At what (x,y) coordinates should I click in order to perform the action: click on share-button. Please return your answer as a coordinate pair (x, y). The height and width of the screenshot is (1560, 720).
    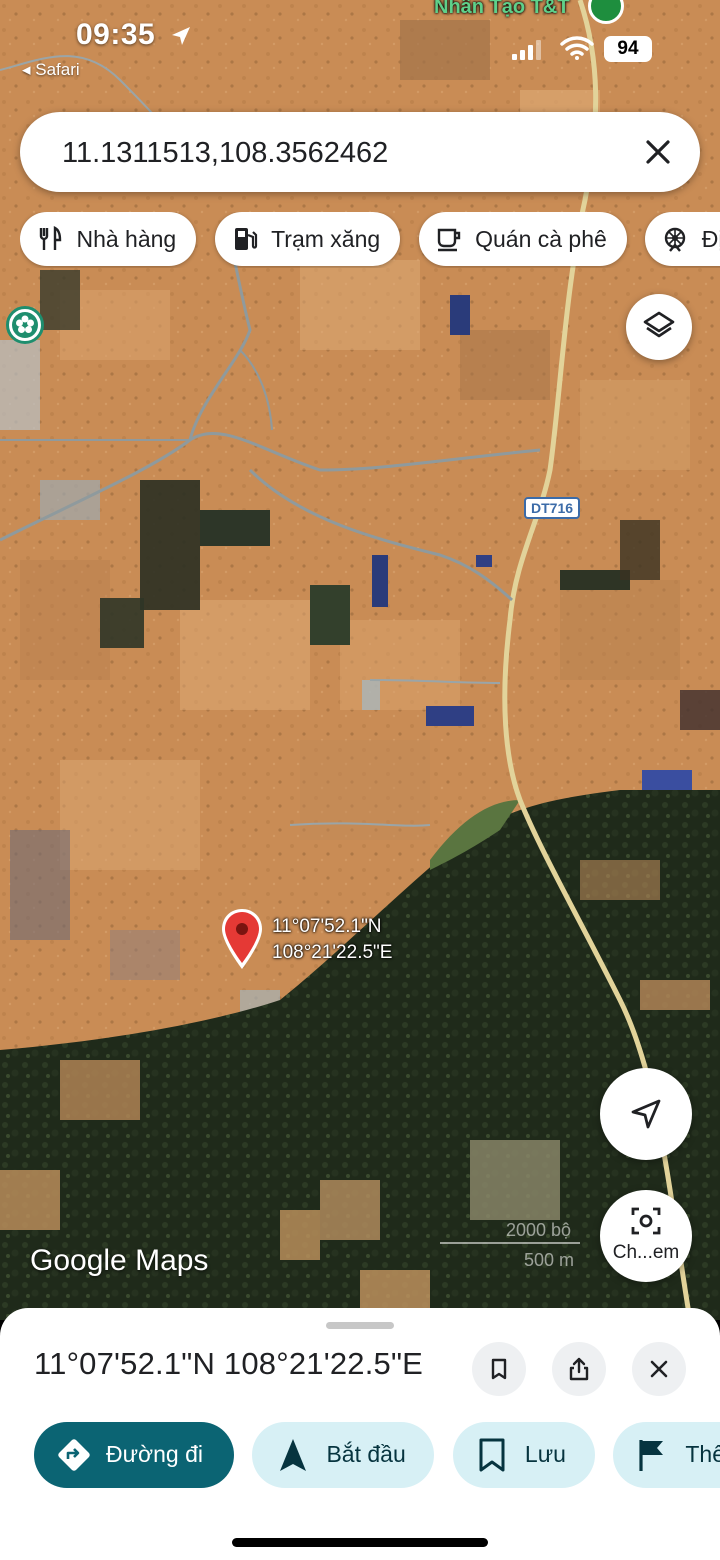
    Looking at the image, I should click on (579, 1369).